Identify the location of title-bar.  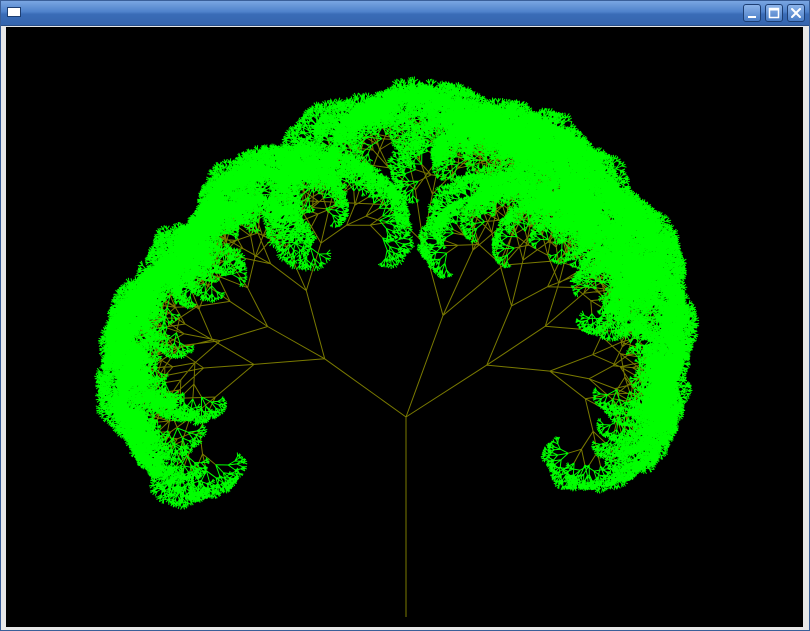
(405, 13).